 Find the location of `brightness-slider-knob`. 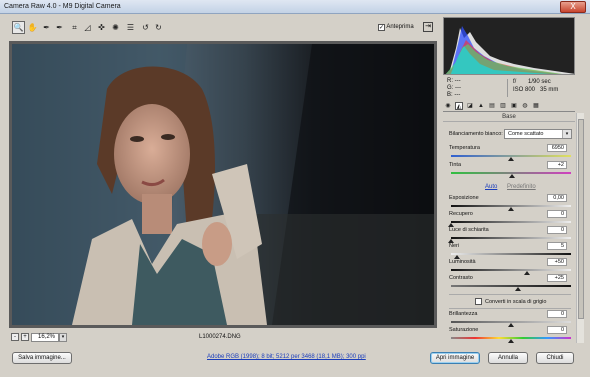

brightness-slider-knob is located at coordinates (526, 273).